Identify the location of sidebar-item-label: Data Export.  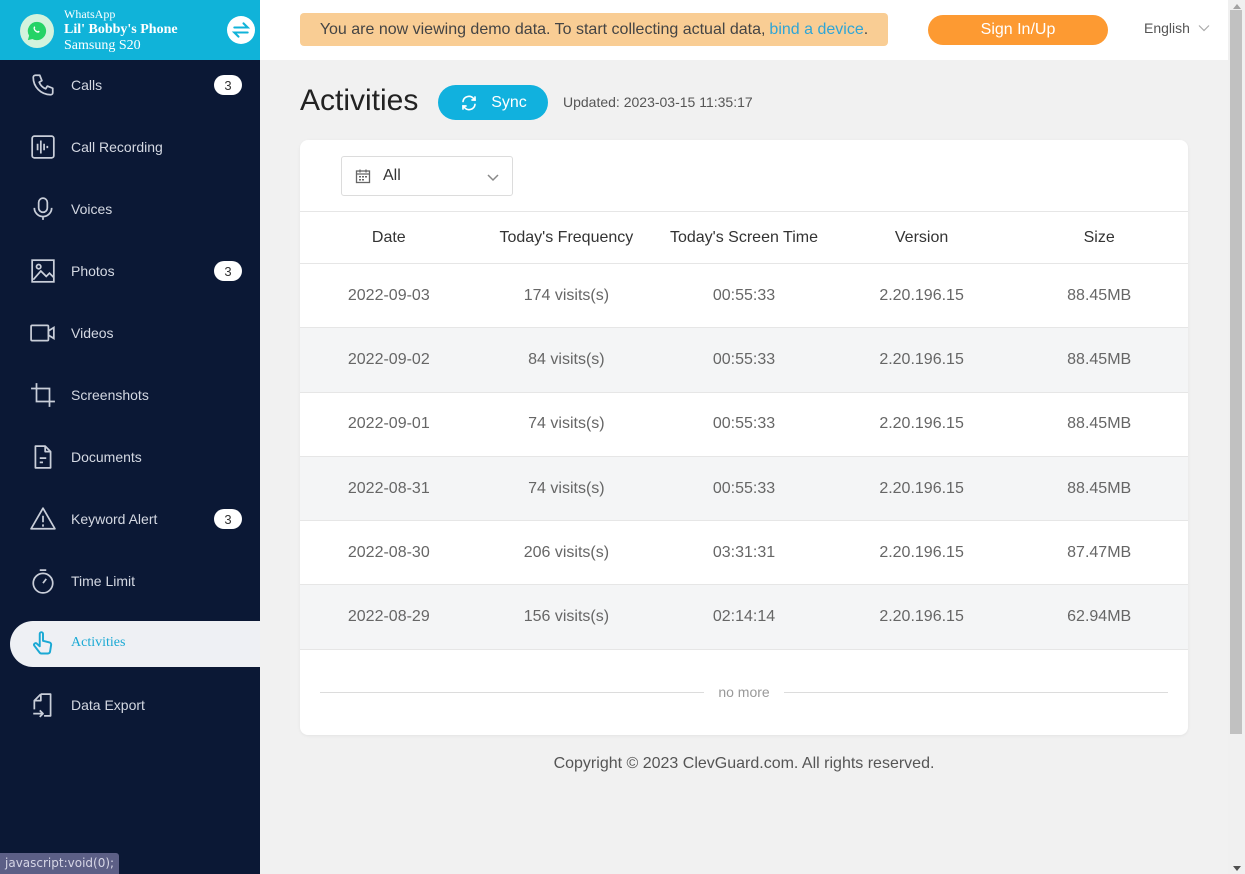
(108, 705).